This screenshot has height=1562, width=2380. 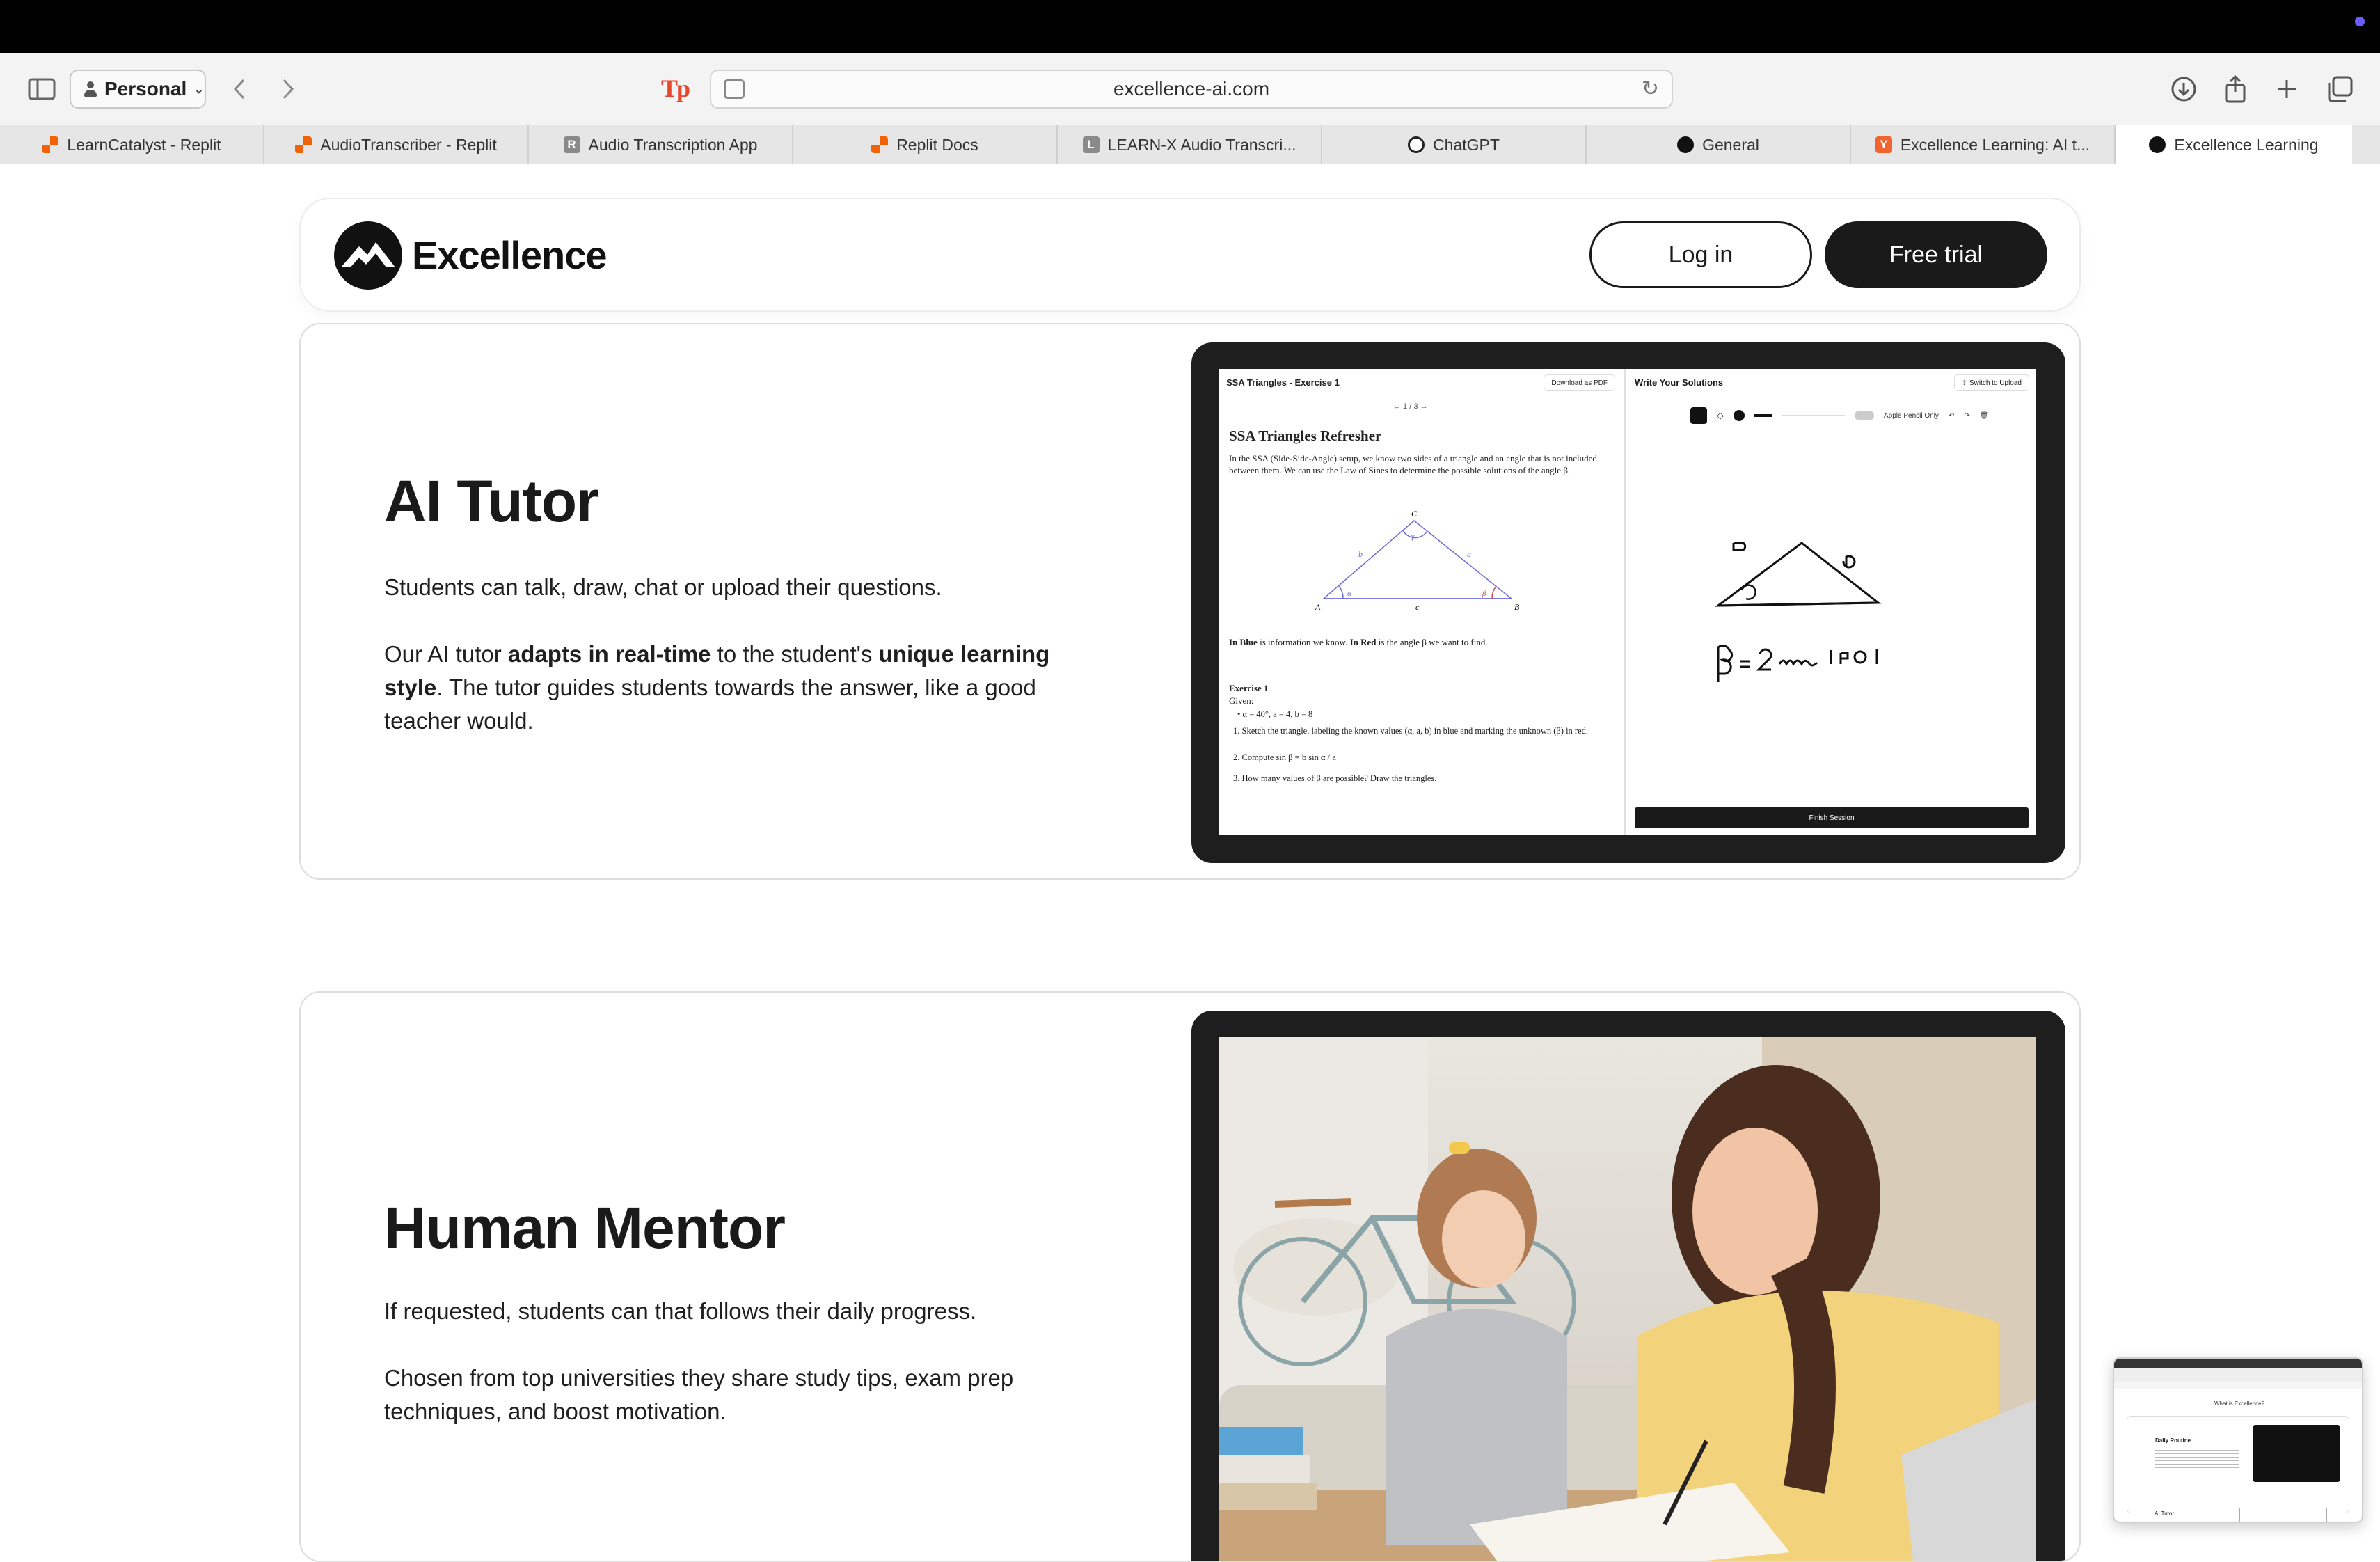 I want to click on undo-icon: ↶, so click(x=1951, y=416).